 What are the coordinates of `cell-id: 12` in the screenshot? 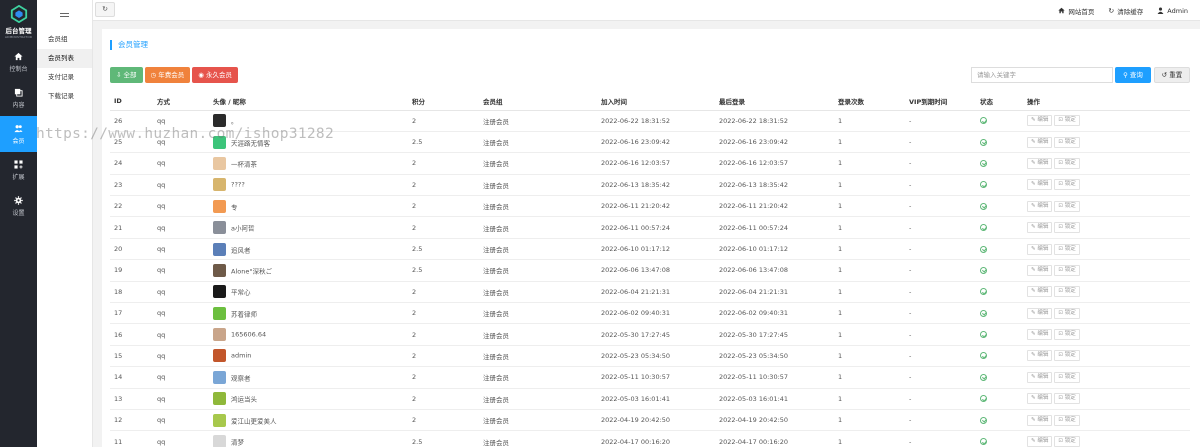 It's located at (131, 420).